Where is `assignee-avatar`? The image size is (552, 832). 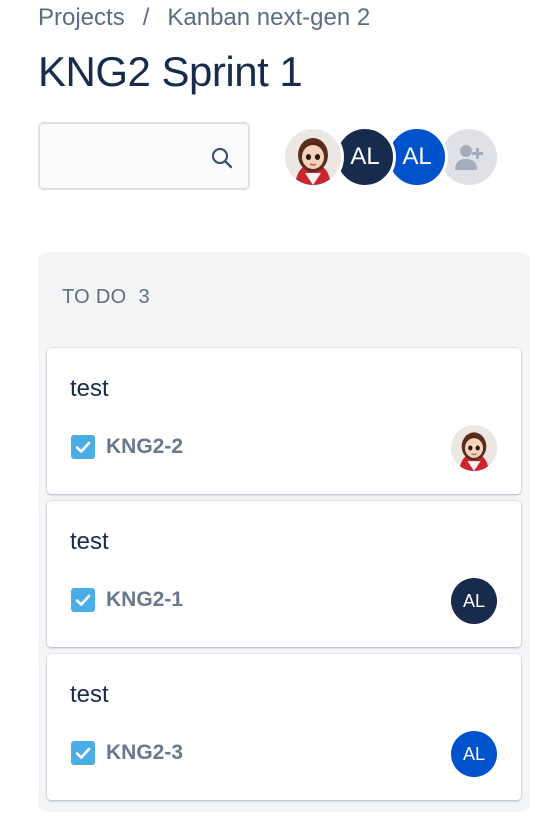 assignee-avatar is located at coordinates (474, 448).